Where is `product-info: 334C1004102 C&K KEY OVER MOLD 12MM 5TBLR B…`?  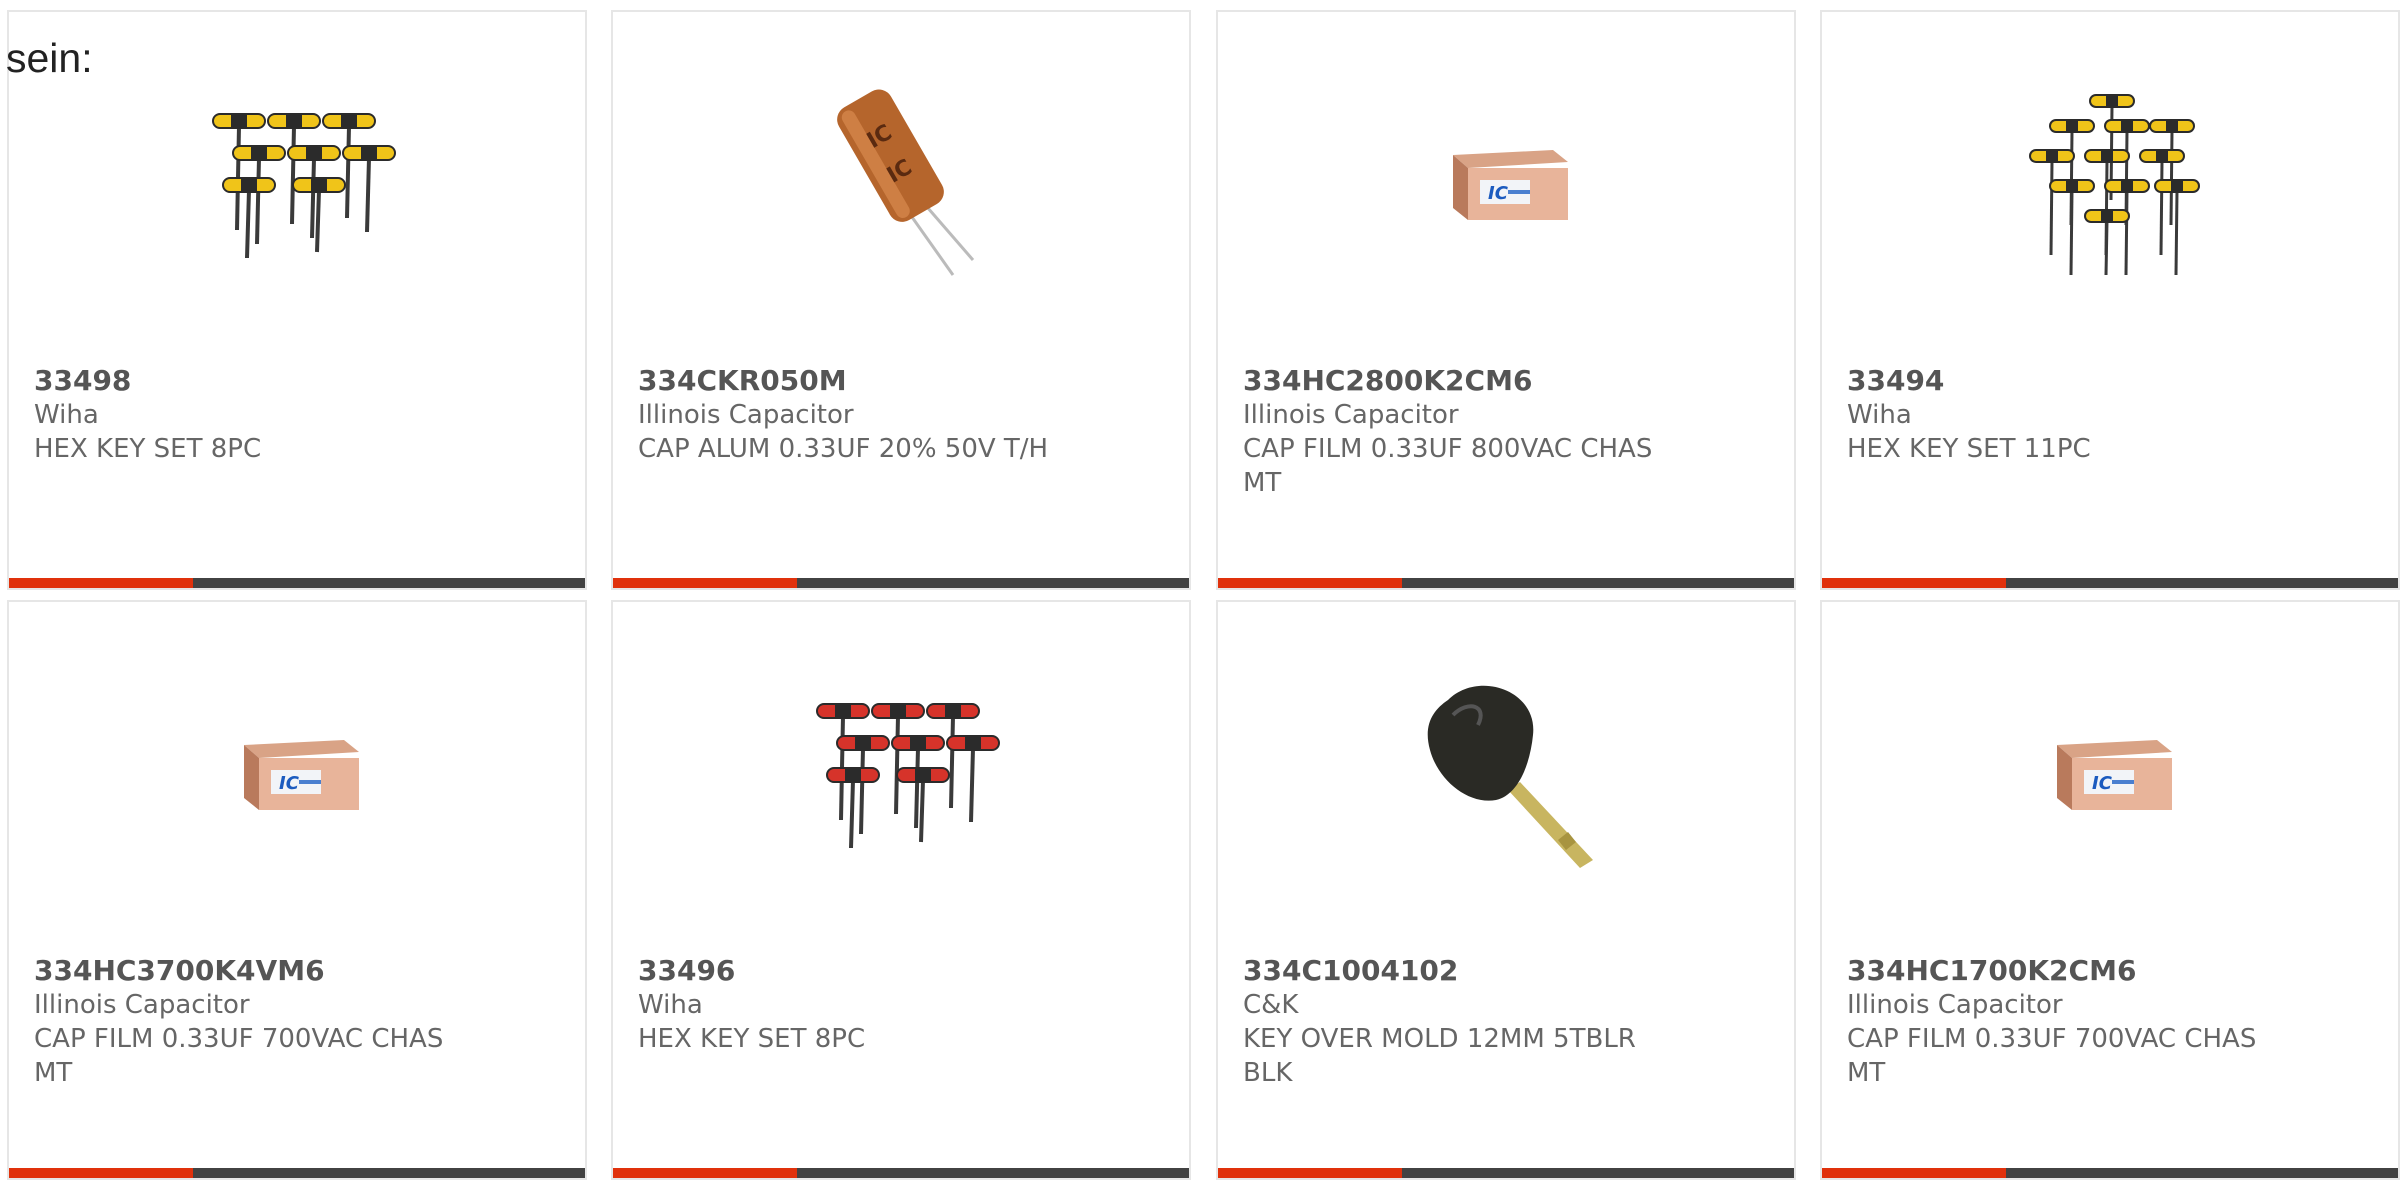 product-info: 334C1004102 C&K KEY OVER MOLD 12MM 5TBLR B… is located at coordinates (1503, 1022).